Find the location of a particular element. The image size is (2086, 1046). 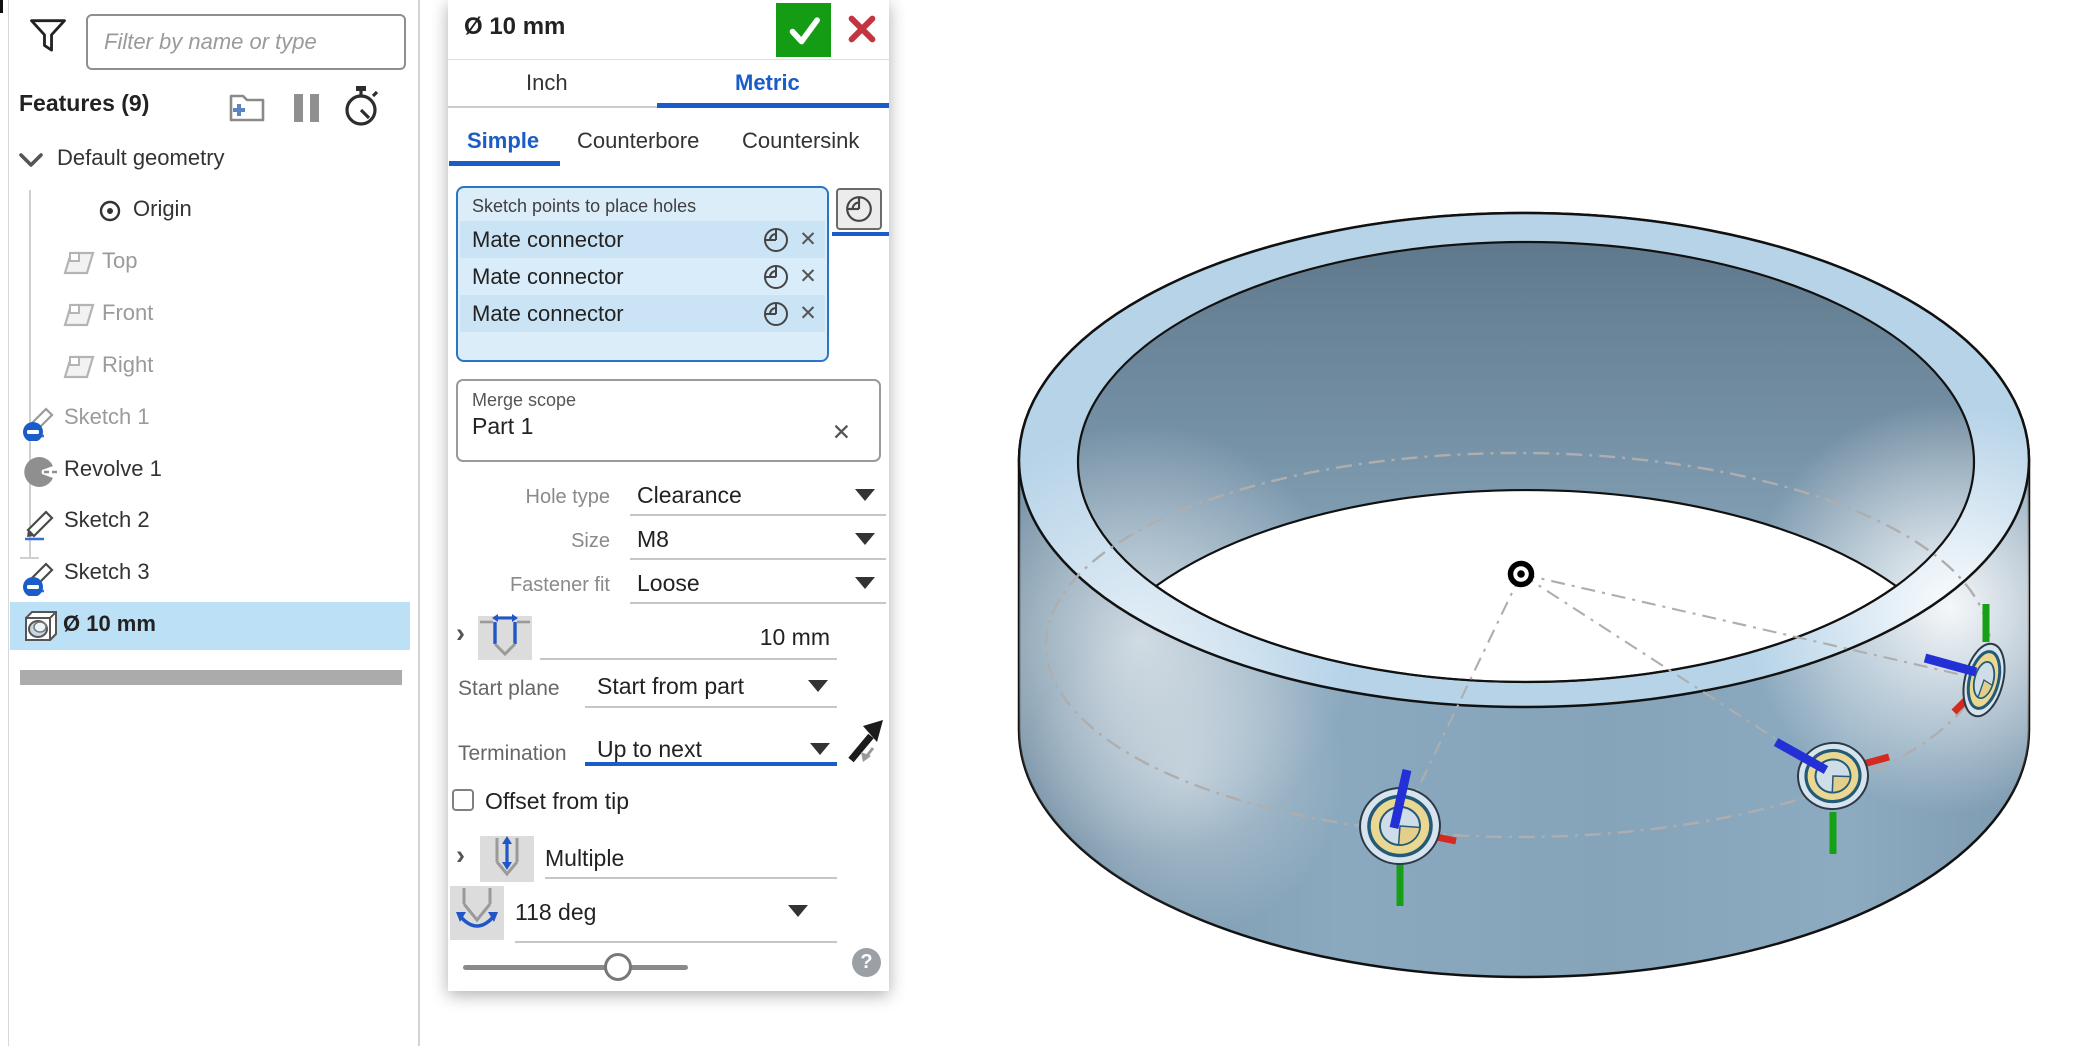

size-select: M8 is located at coordinates (653, 539).